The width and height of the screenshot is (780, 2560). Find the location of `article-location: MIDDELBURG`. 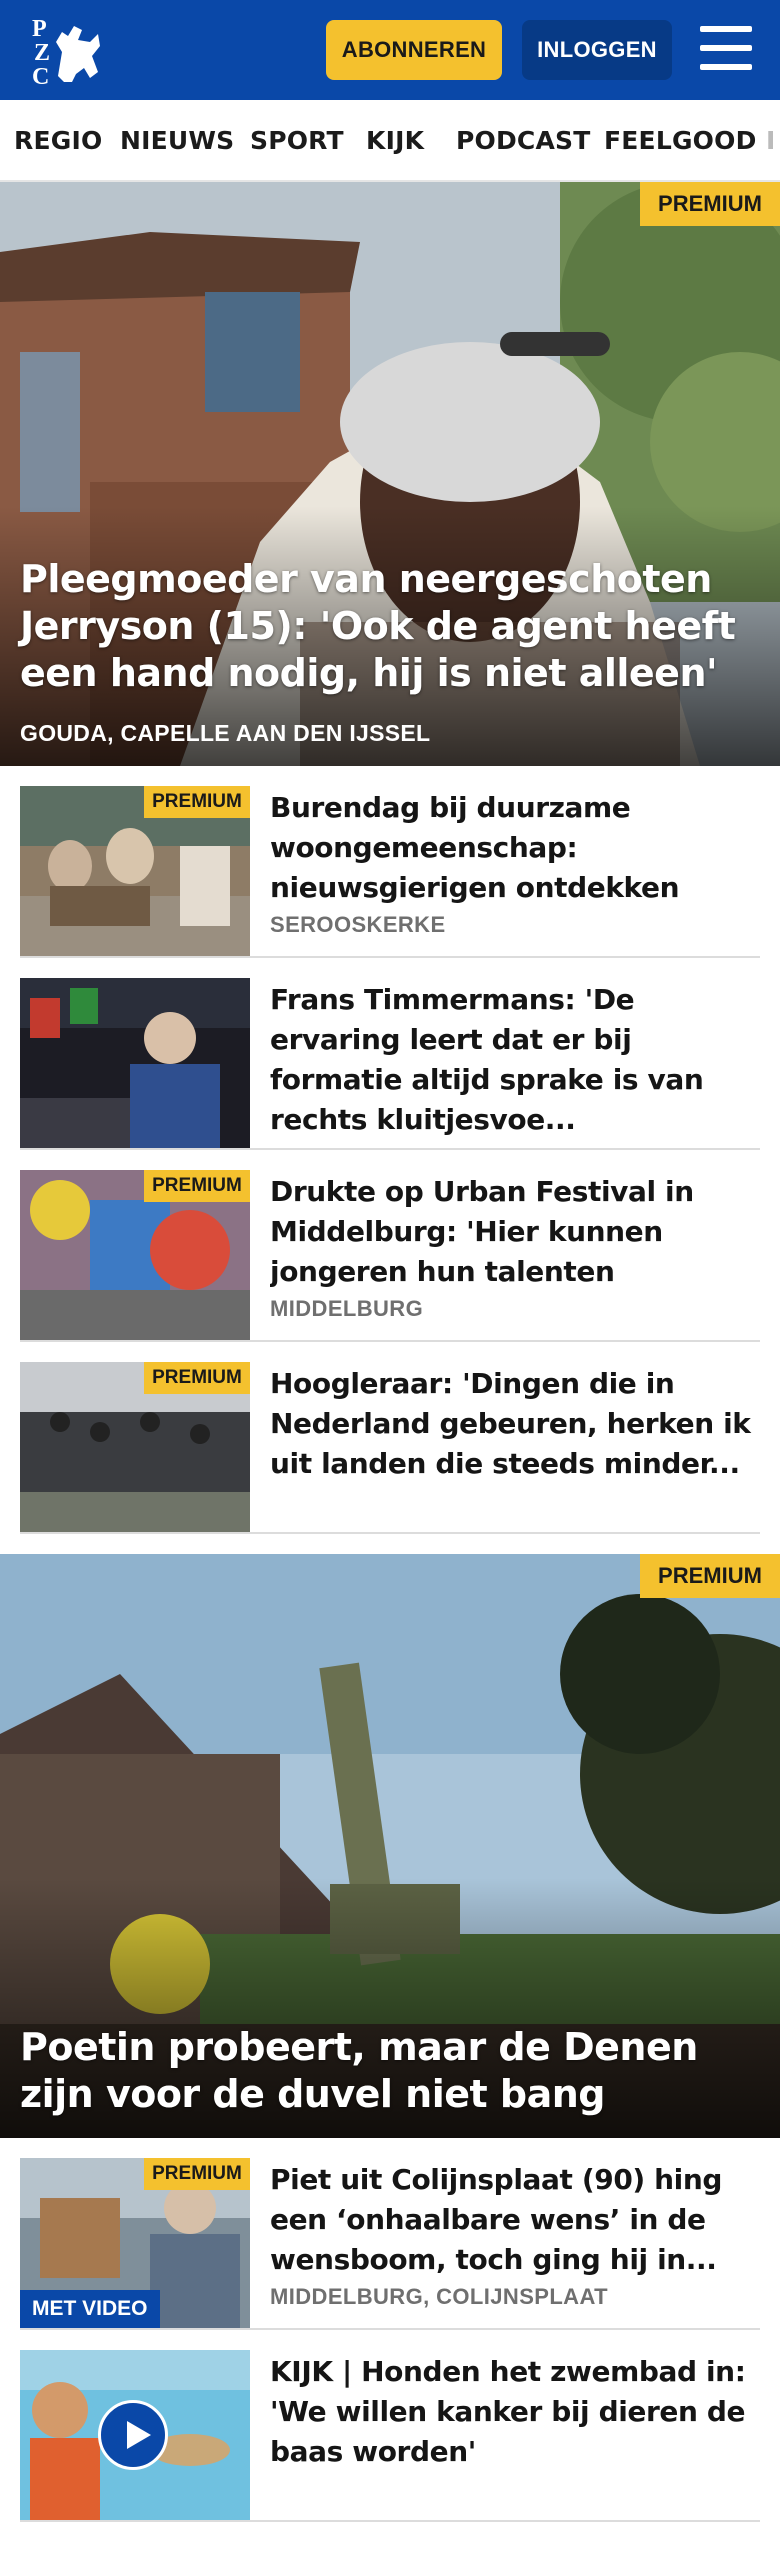

article-location: MIDDELBURG is located at coordinates (347, 1308).